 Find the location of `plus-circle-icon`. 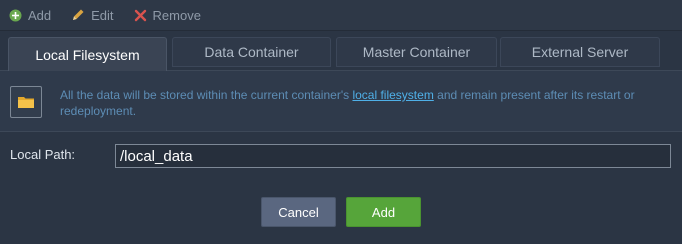

plus-circle-icon is located at coordinates (15, 15).